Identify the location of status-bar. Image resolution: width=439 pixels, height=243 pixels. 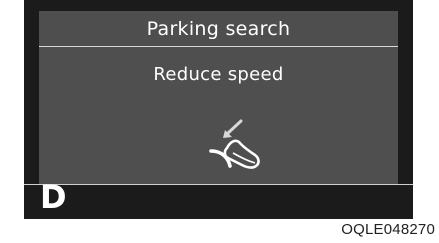
(218, 202).